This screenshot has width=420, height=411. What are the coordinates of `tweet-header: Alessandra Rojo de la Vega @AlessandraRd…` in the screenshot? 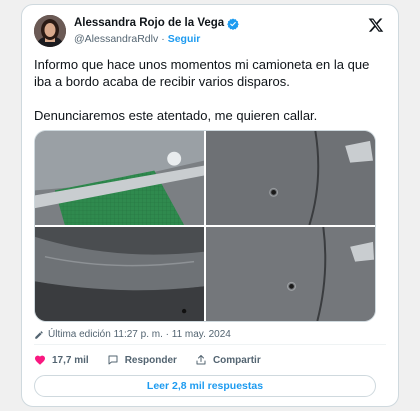 It's located at (210, 33).